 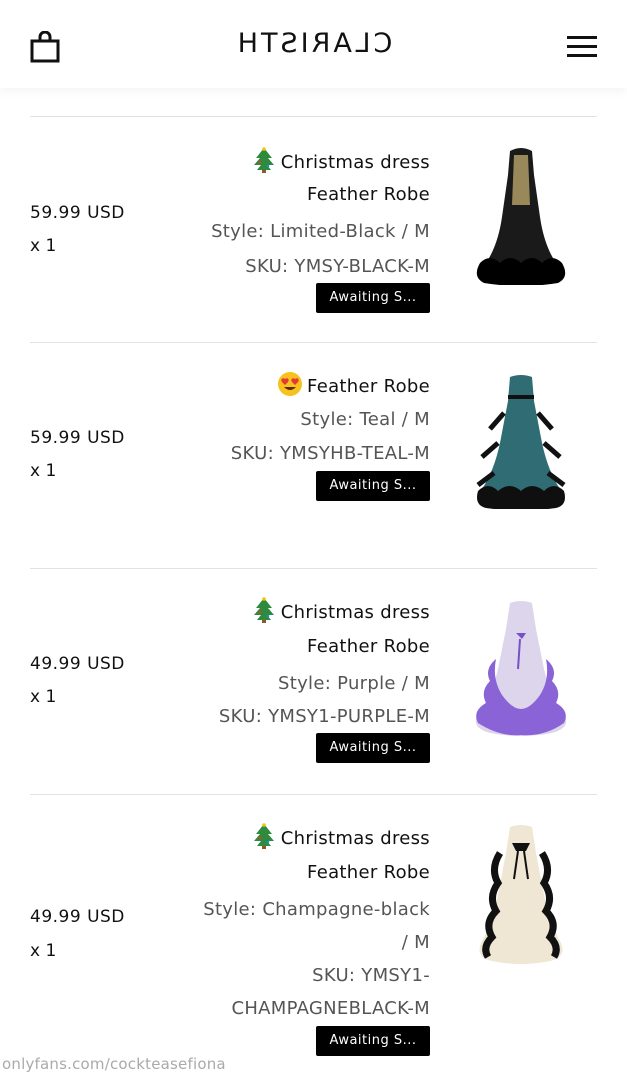 What do you see at coordinates (365, 419) in the screenshot?
I see `item-style: Style: Teal / M` at bounding box center [365, 419].